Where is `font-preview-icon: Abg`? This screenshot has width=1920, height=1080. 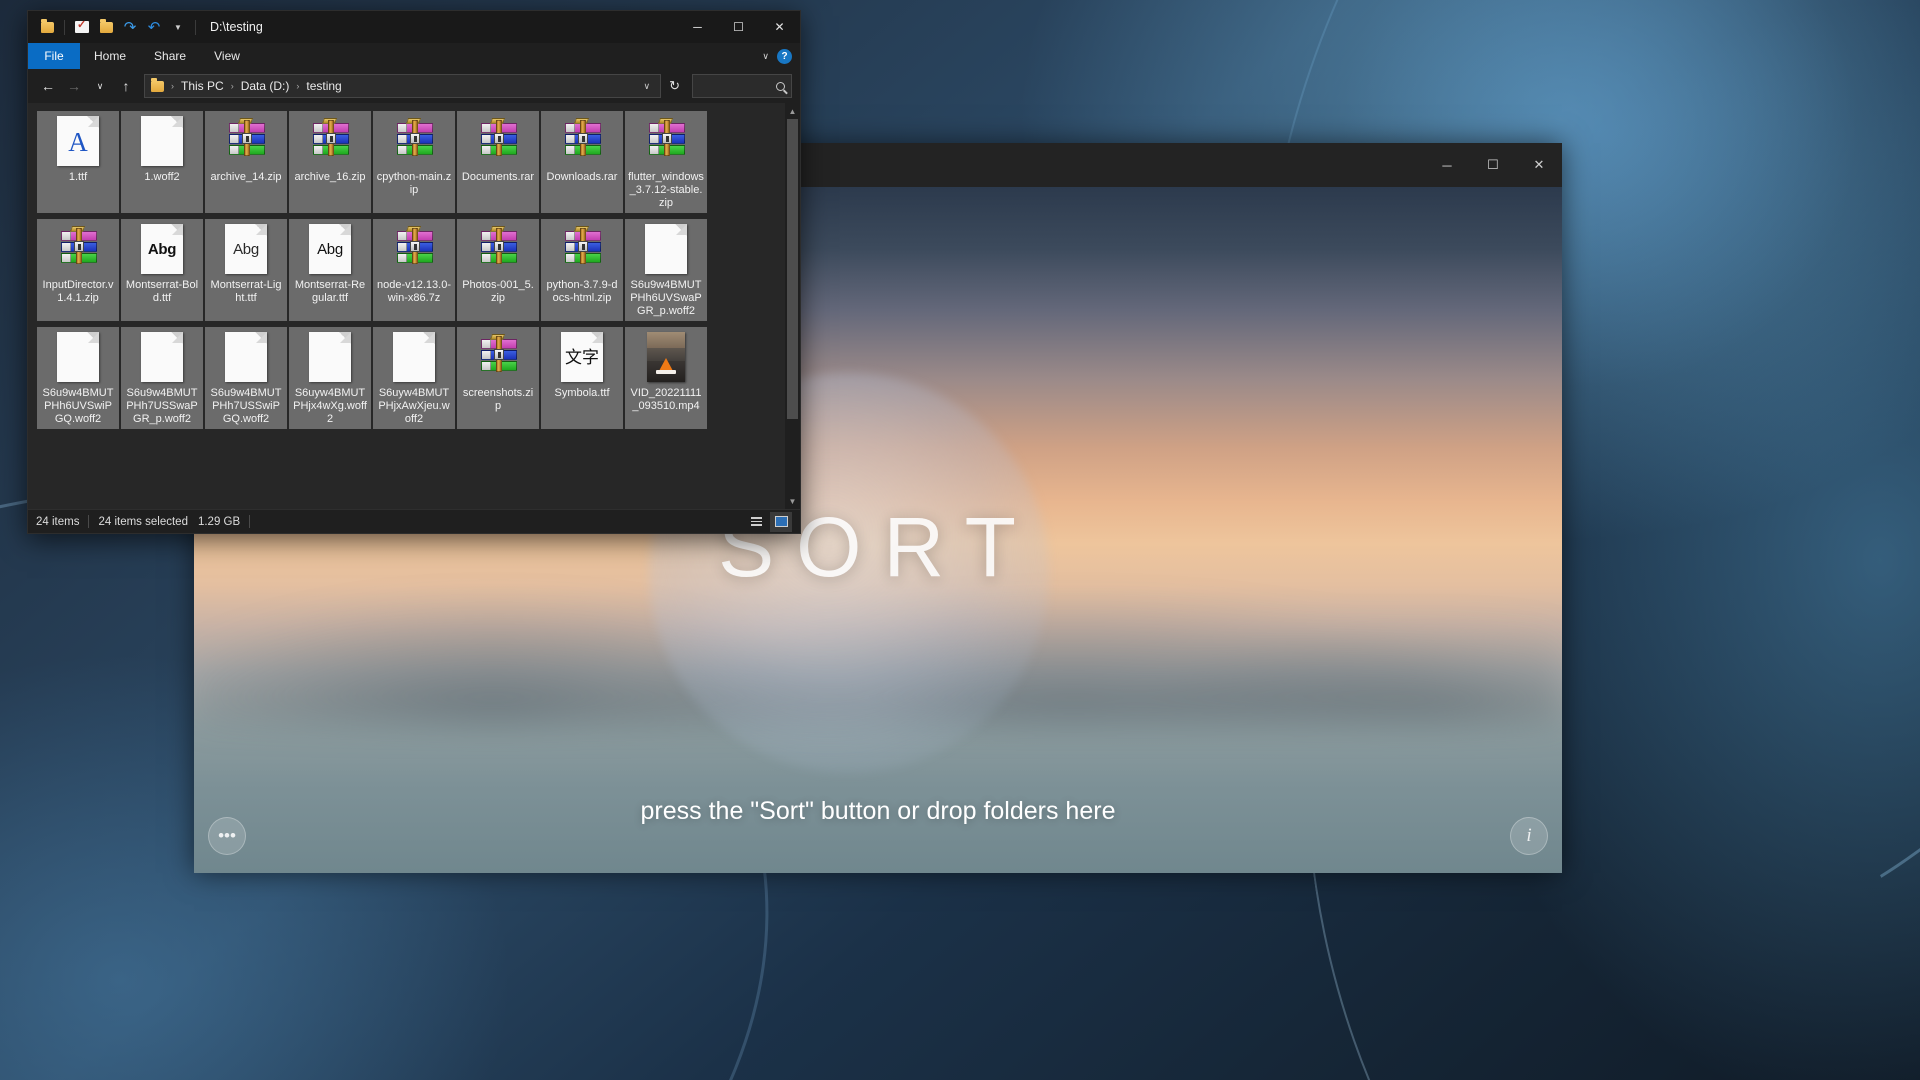
font-preview-icon: Abg is located at coordinates (330, 249).